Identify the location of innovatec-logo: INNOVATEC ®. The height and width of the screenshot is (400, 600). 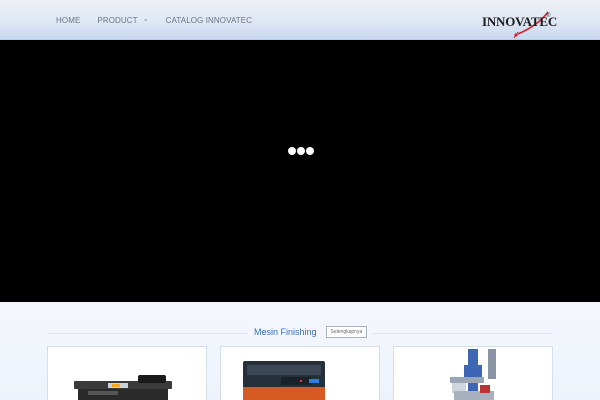
(519, 25).